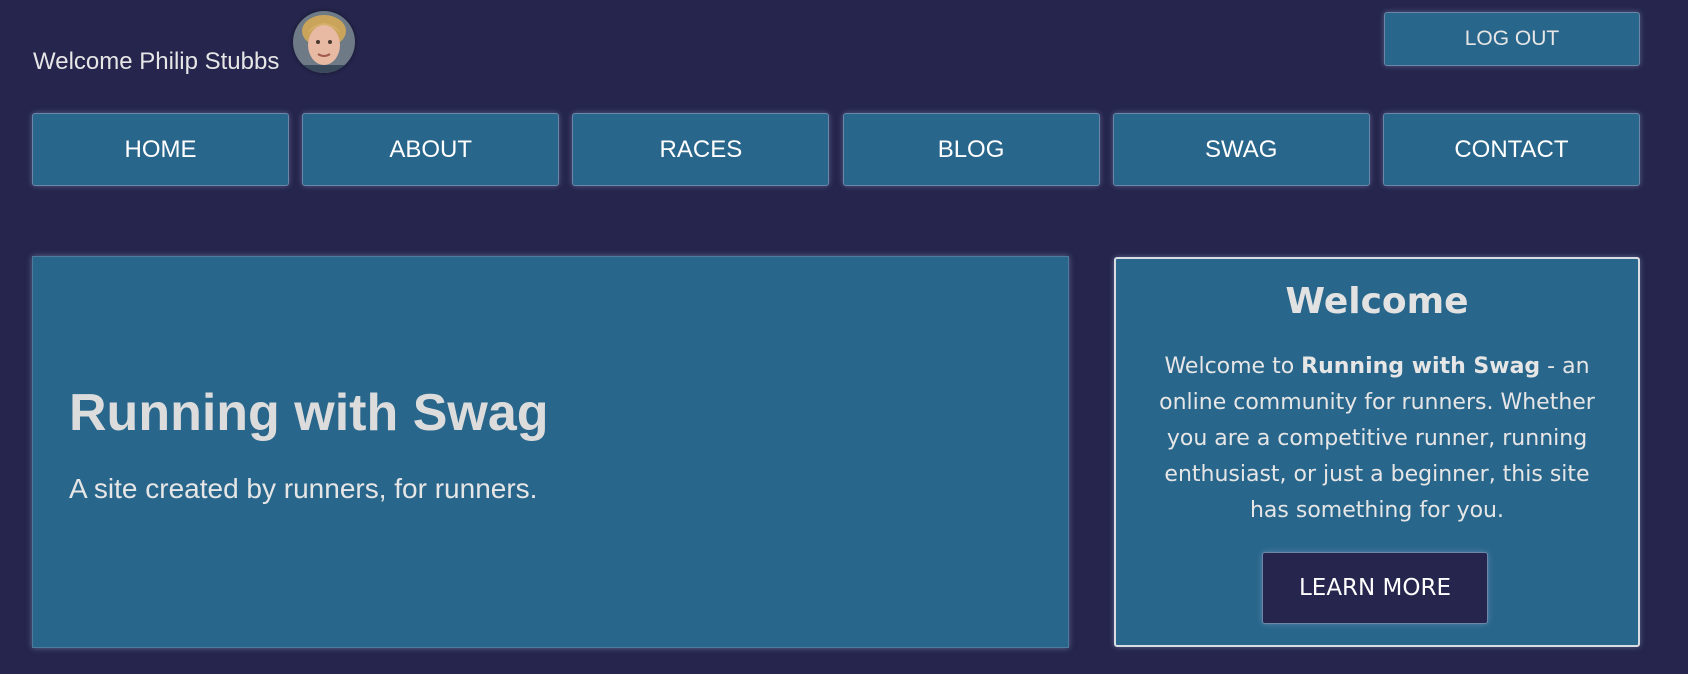 Image resolution: width=1688 pixels, height=674 pixels. I want to click on welcome-card-title: Welcome, so click(1377, 301).